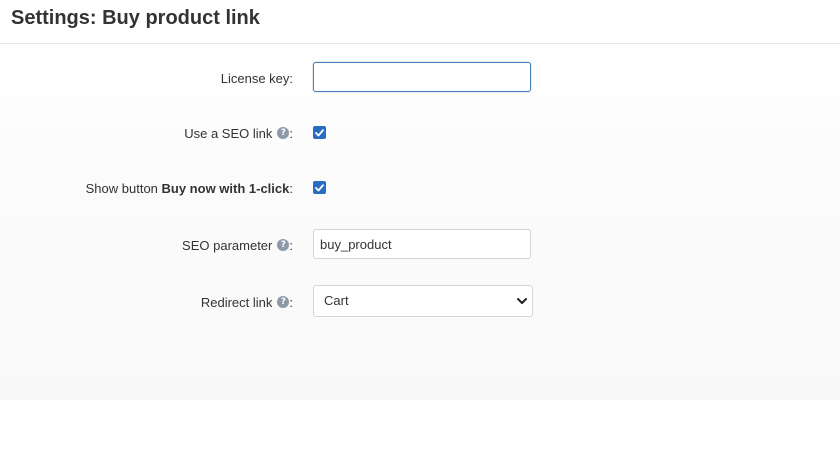 The height and width of the screenshot is (460, 840). Describe the element at coordinates (225, 188) in the screenshot. I see `show-button-label-bold: Buy now with 1-click` at that location.